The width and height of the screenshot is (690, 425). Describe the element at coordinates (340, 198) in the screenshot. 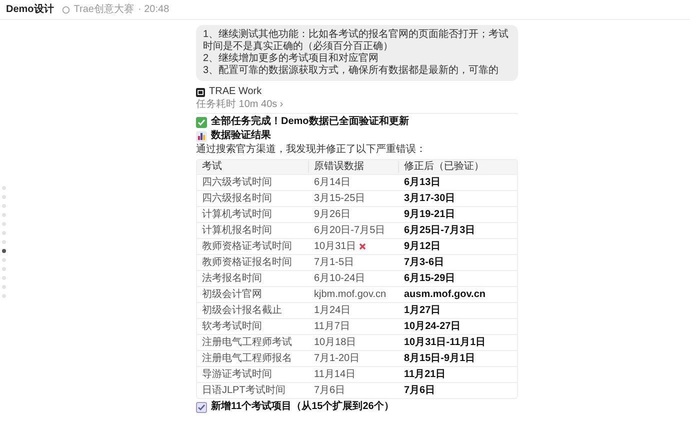

I see `table-cell: 3月15-25日` at that location.